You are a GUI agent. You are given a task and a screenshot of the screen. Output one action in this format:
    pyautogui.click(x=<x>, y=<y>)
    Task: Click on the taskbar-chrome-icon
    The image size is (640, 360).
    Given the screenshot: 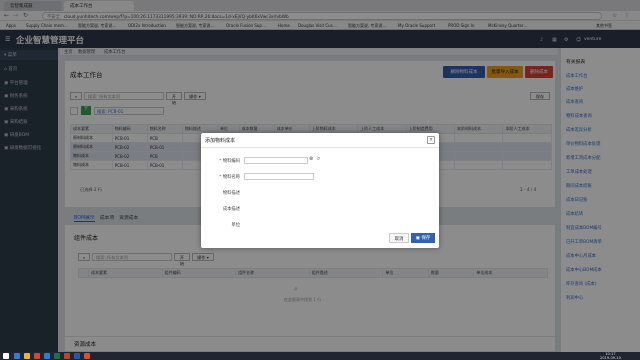 What is the action you would take?
    pyautogui.click(x=87, y=356)
    